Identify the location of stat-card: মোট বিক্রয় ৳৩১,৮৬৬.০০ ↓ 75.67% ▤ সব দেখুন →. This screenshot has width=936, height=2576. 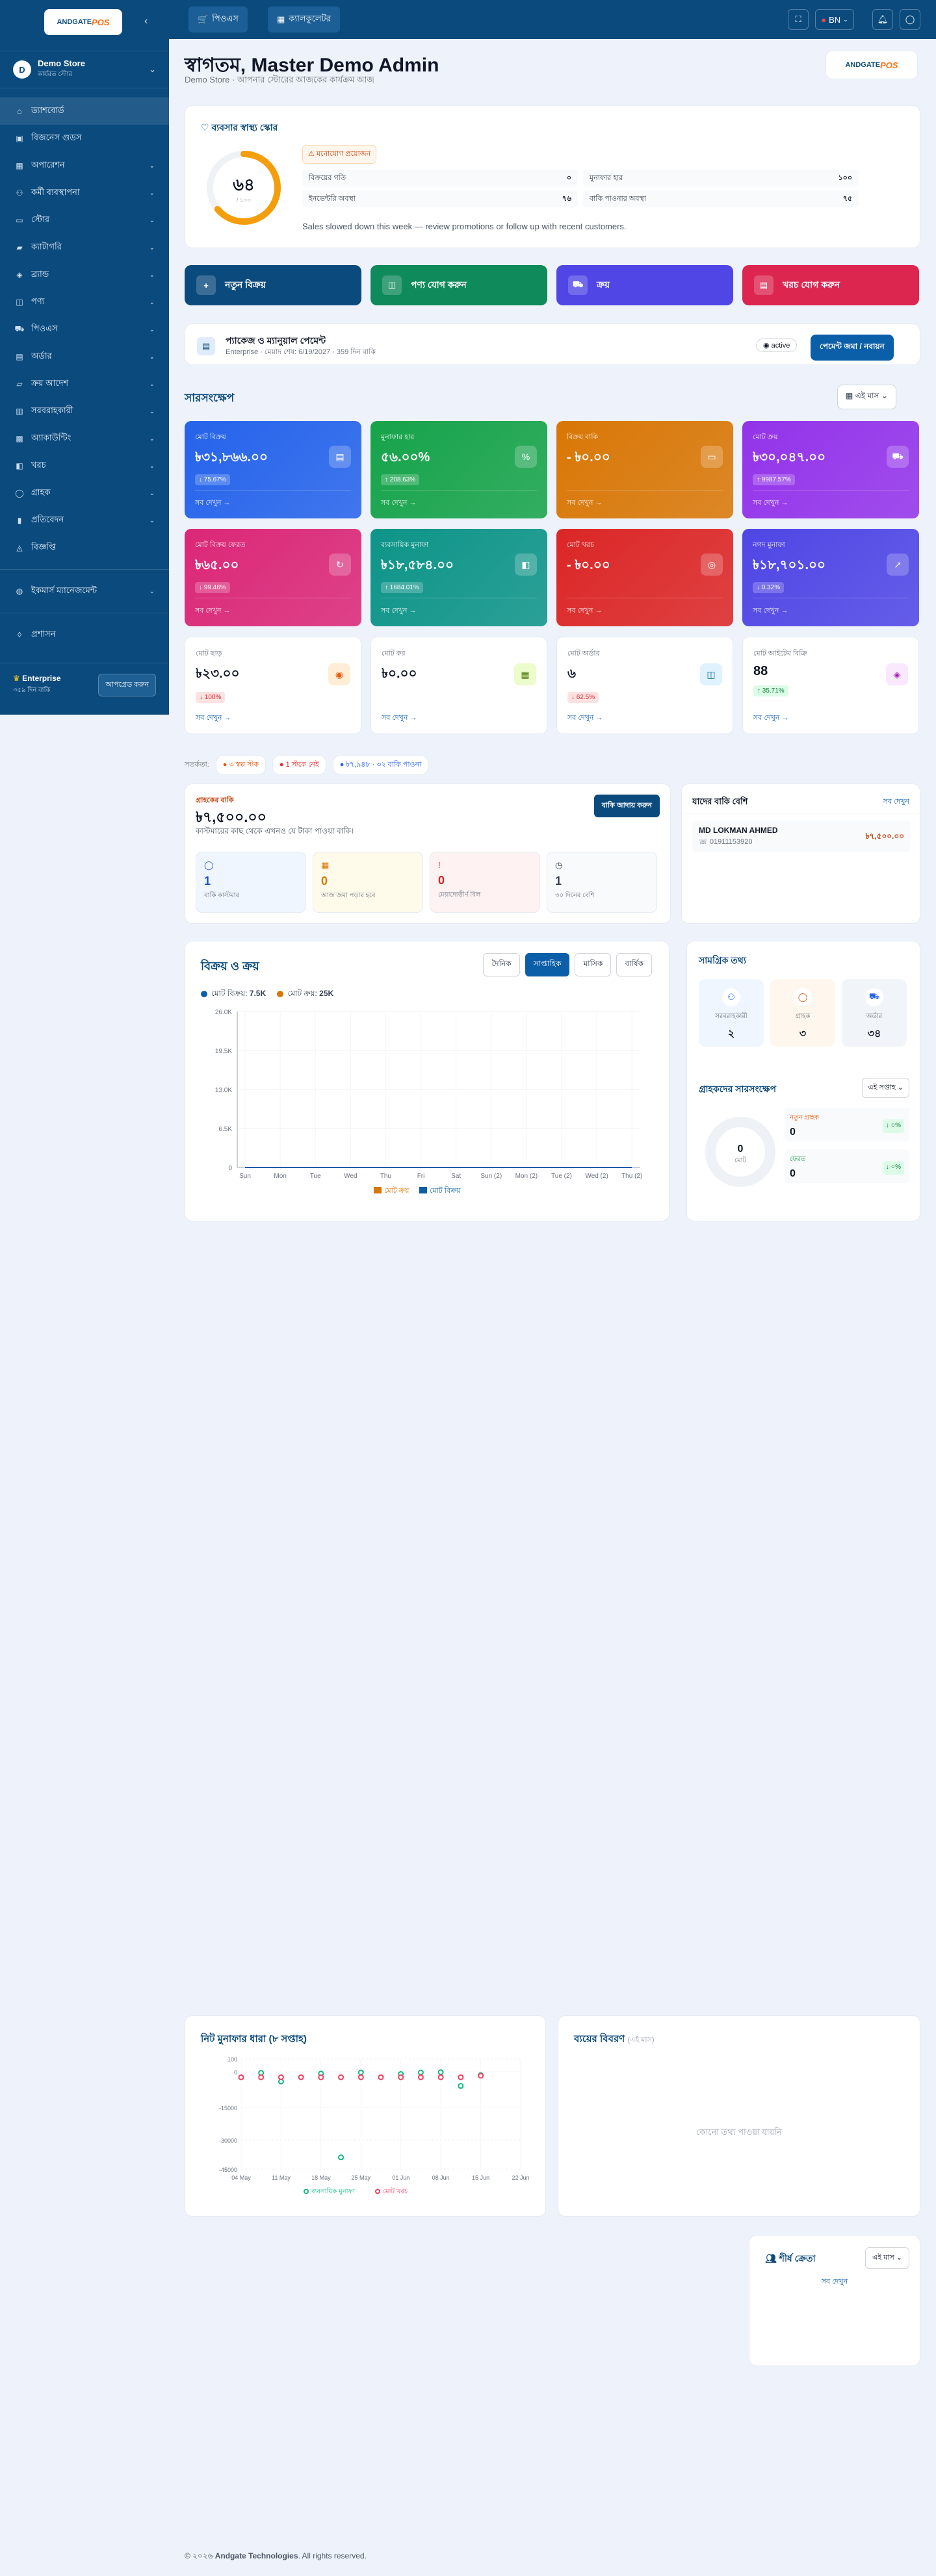
(273, 469).